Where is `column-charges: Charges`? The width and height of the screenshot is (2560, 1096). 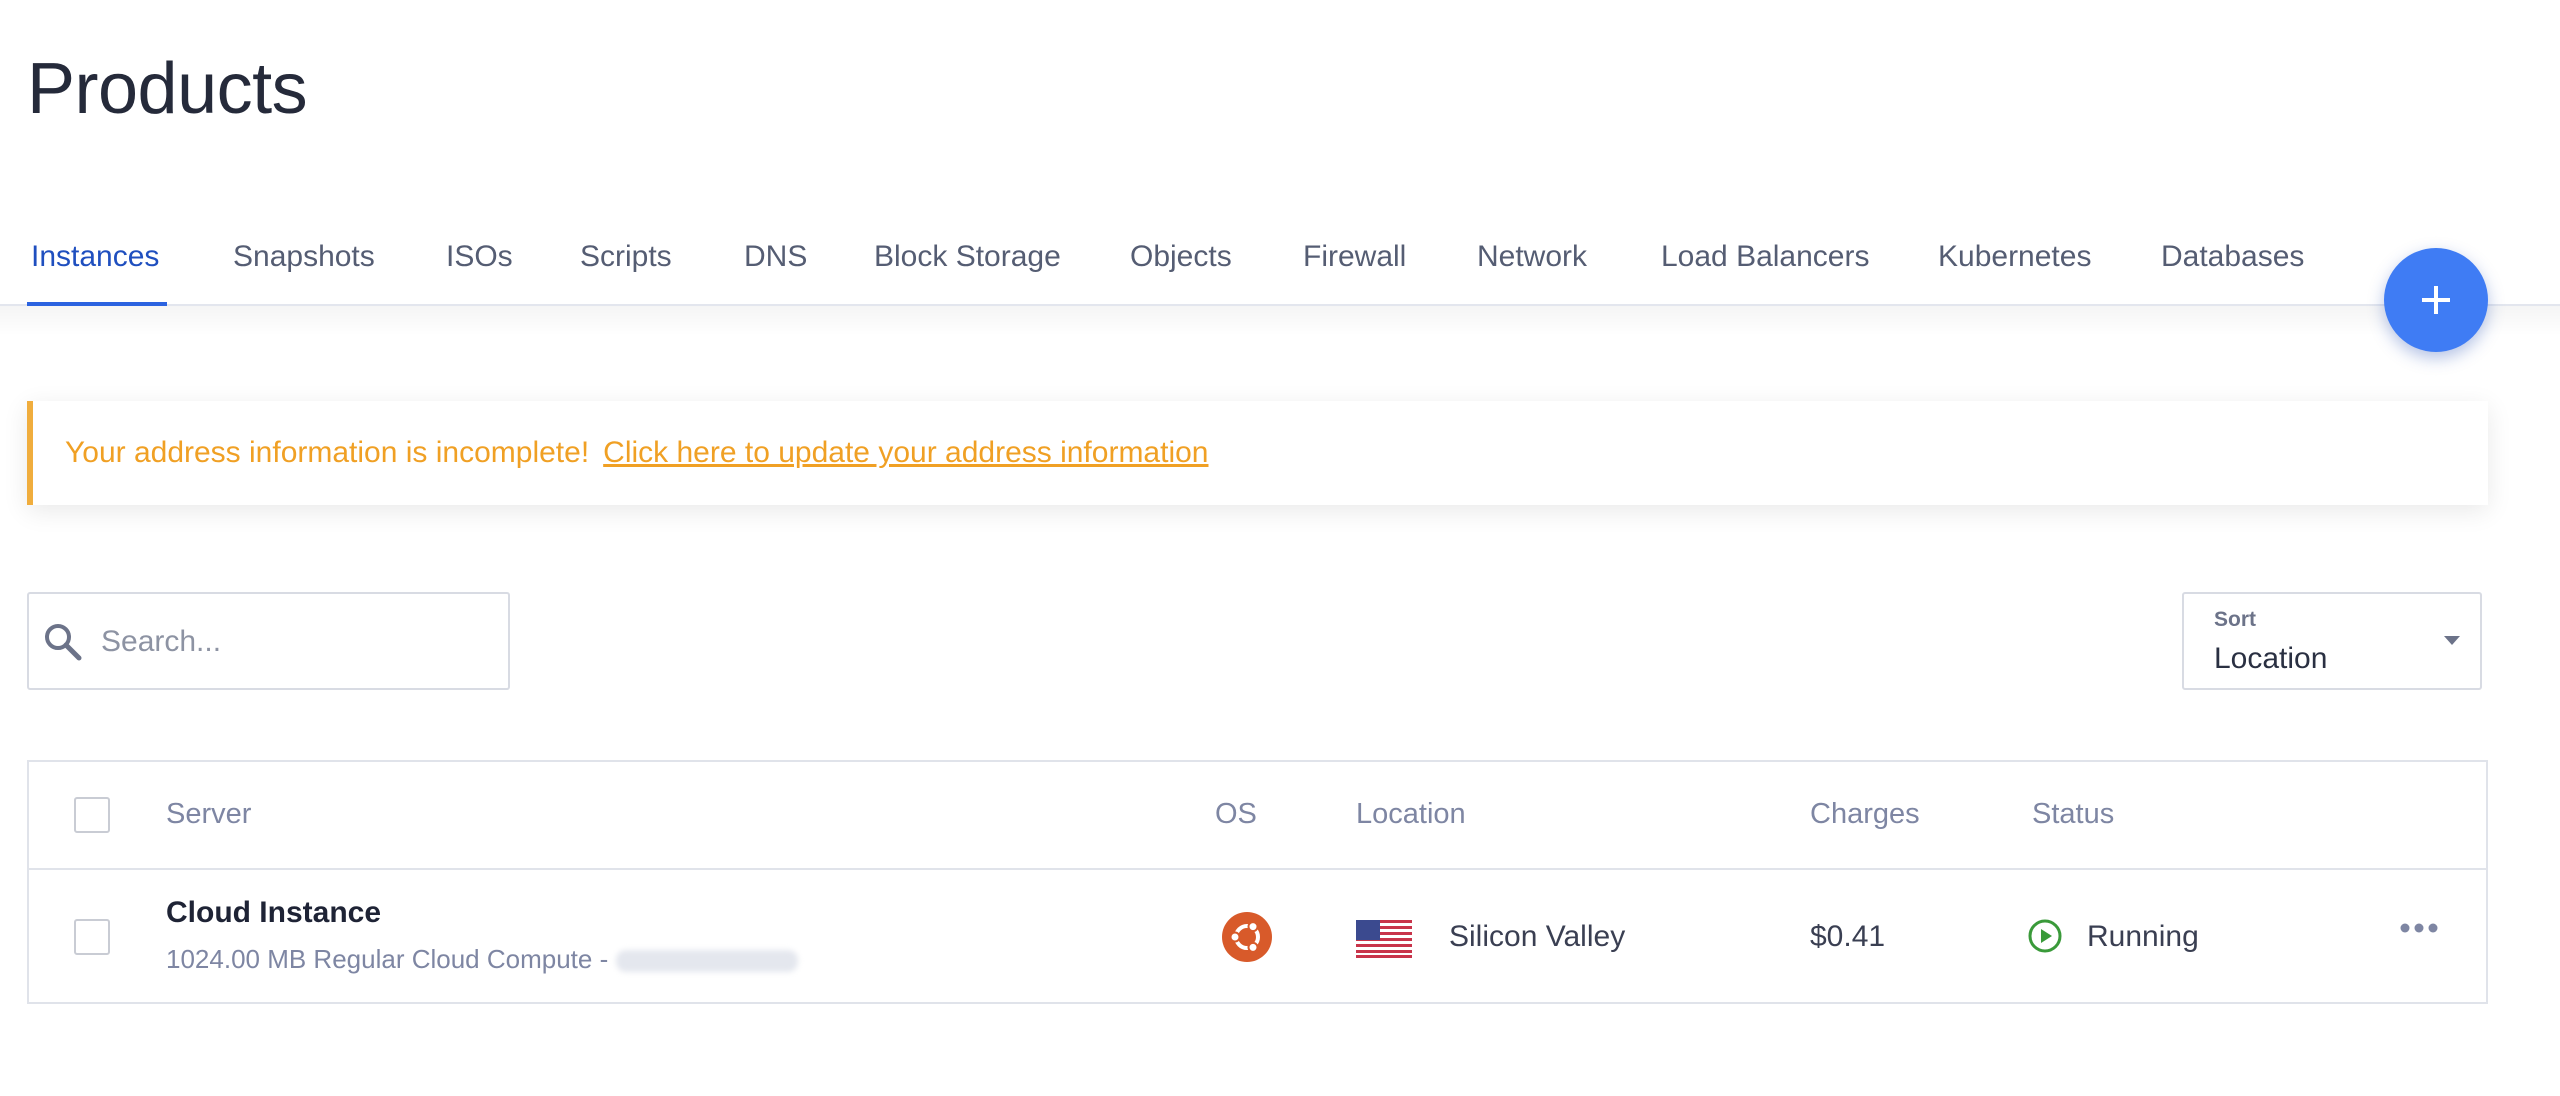
column-charges: Charges is located at coordinates (1865, 814).